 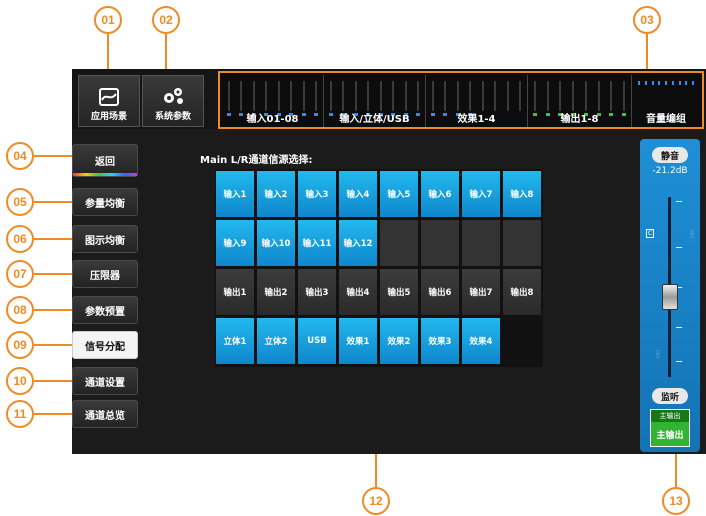 What do you see at coordinates (358, 341) in the screenshot?
I see `source-cell: 效果1` at bounding box center [358, 341].